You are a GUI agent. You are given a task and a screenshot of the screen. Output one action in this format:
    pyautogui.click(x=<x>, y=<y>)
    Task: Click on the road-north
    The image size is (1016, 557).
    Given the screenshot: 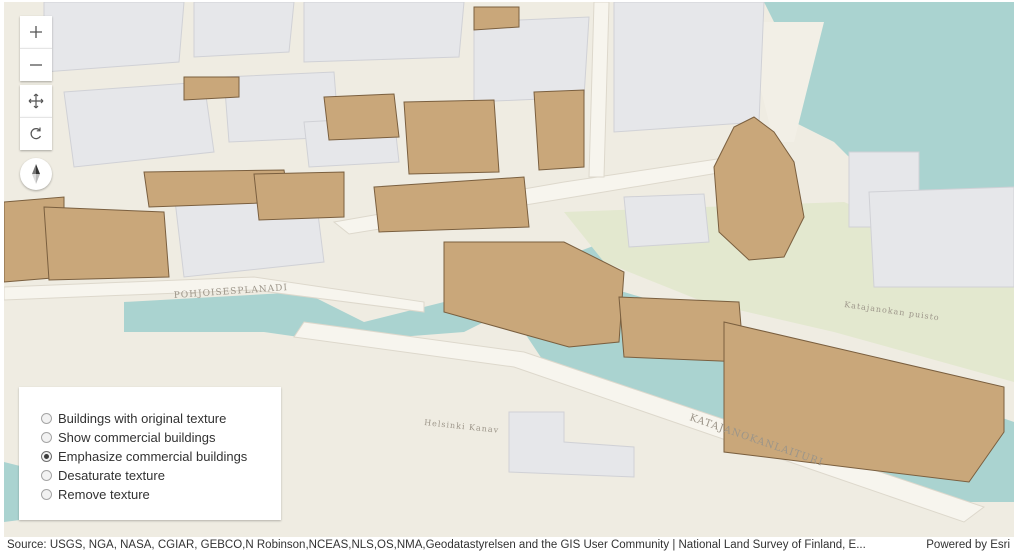 What is the action you would take?
    pyautogui.click(x=599, y=90)
    